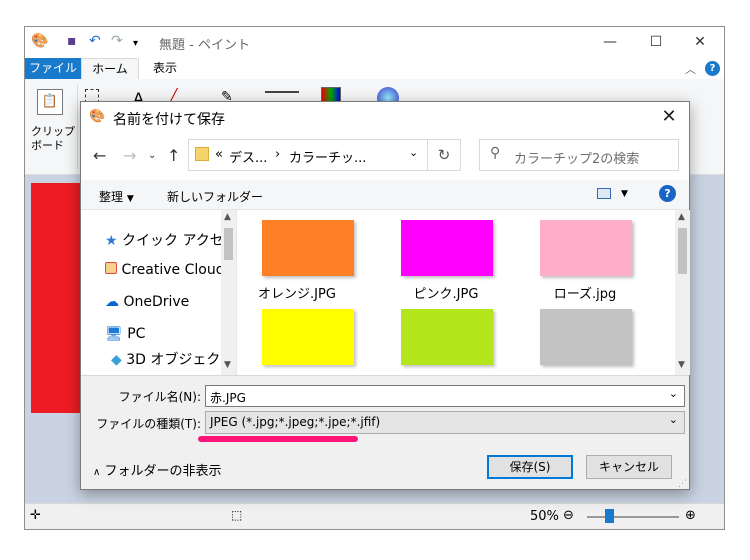 This screenshot has height=560, width=750. What do you see at coordinates (53, 68) in the screenshot?
I see `tab-file: ファイル` at bounding box center [53, 68].